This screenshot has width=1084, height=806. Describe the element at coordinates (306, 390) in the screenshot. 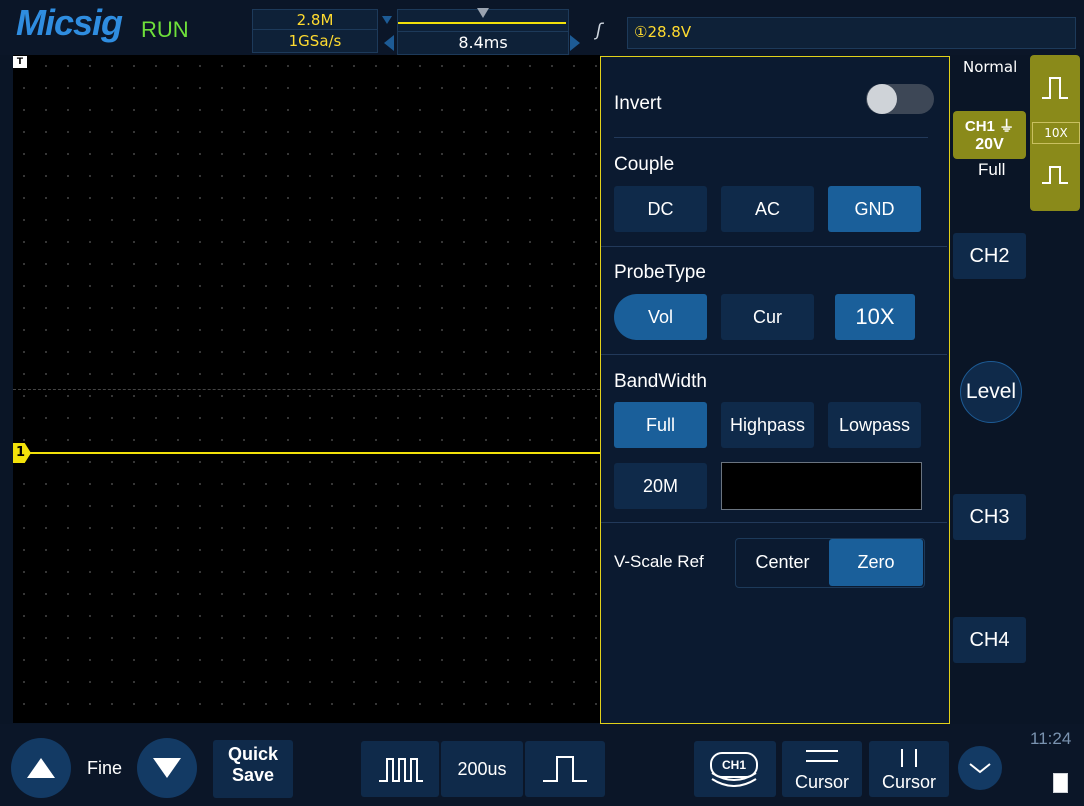

I see `center-line` at that location.